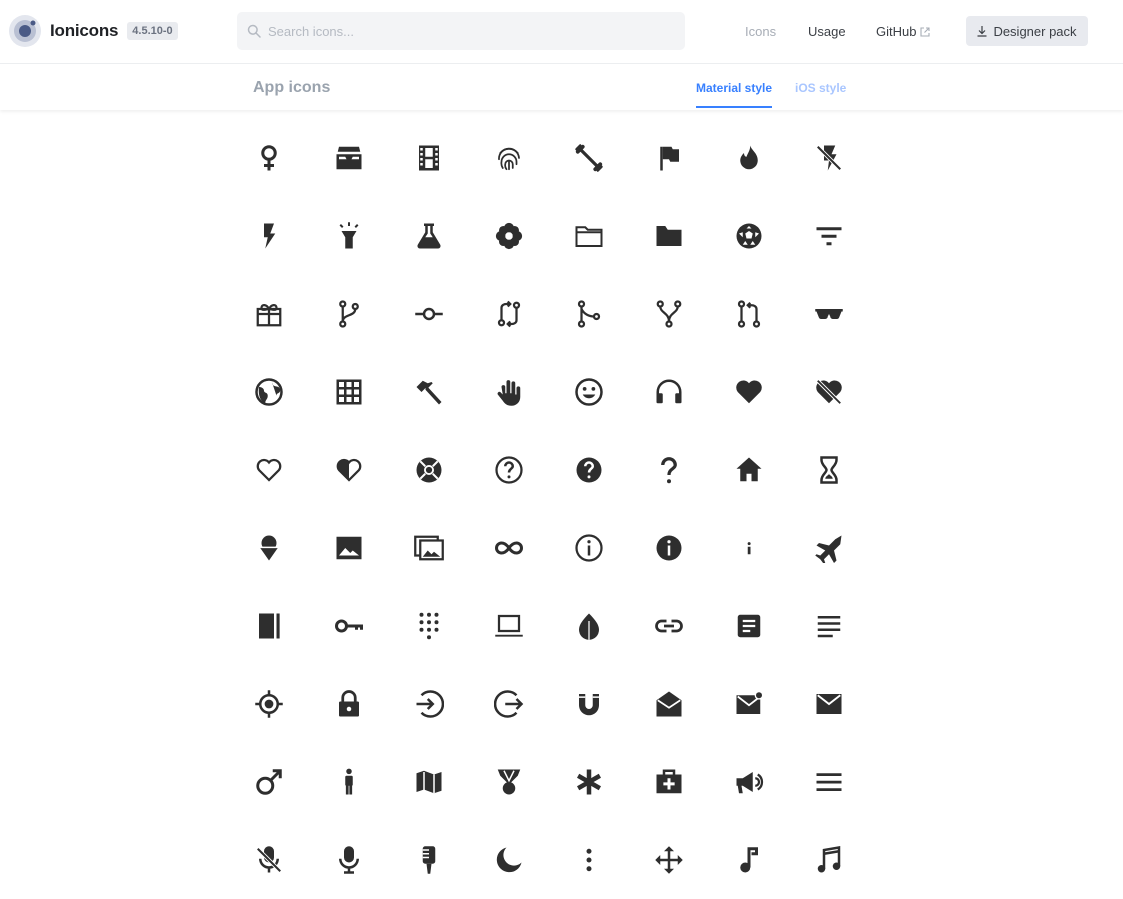 The image size is (1123, 899). What do you see at coordinates (269, 704) in the screenshot?
I see `locate-icon` at bounding box center [269, 704].